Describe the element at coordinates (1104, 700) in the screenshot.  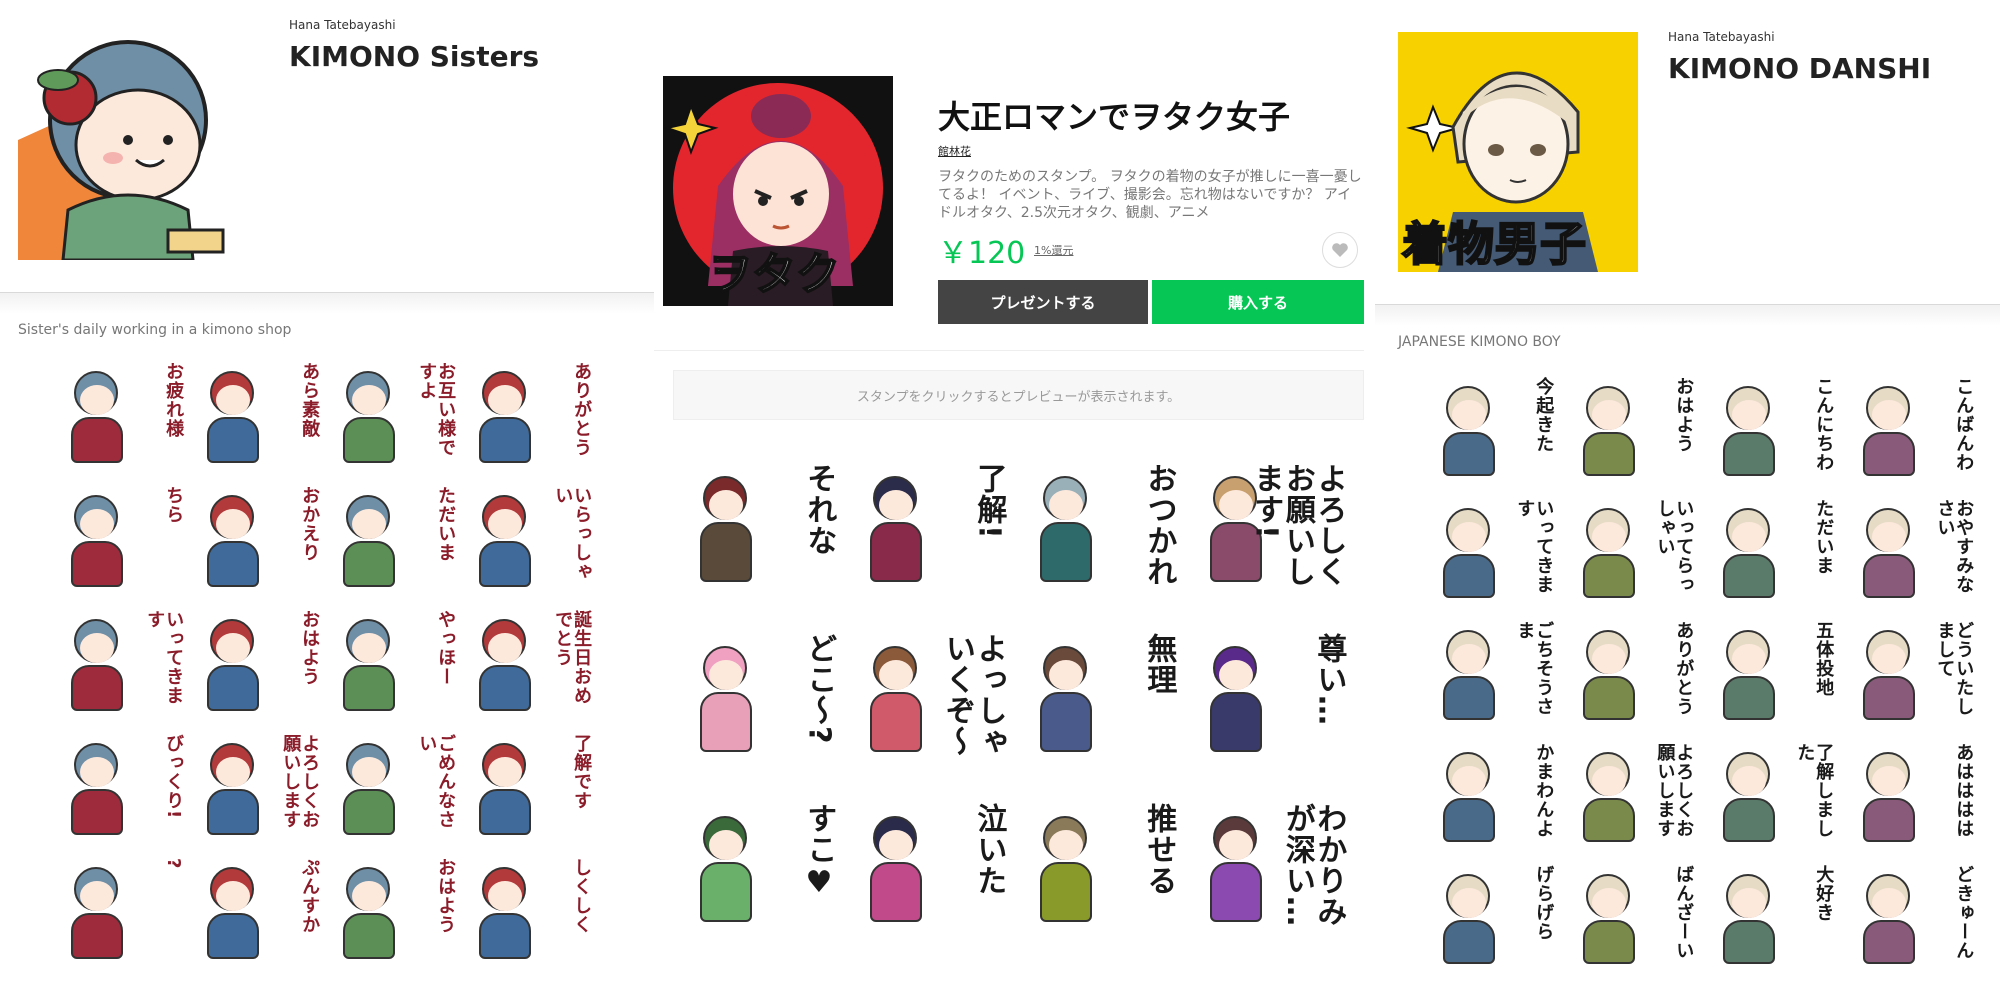
I see `sticker-item: 無理` at that location.